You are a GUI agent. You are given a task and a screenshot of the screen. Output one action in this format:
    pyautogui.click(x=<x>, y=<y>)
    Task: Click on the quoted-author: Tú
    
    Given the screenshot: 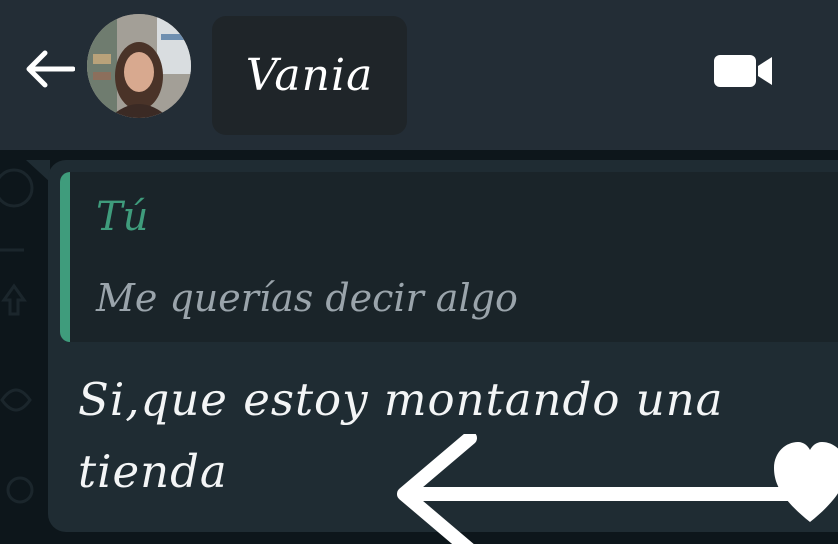 What is the action you would take?
    pyautogui.click(x=122, y=217)
    